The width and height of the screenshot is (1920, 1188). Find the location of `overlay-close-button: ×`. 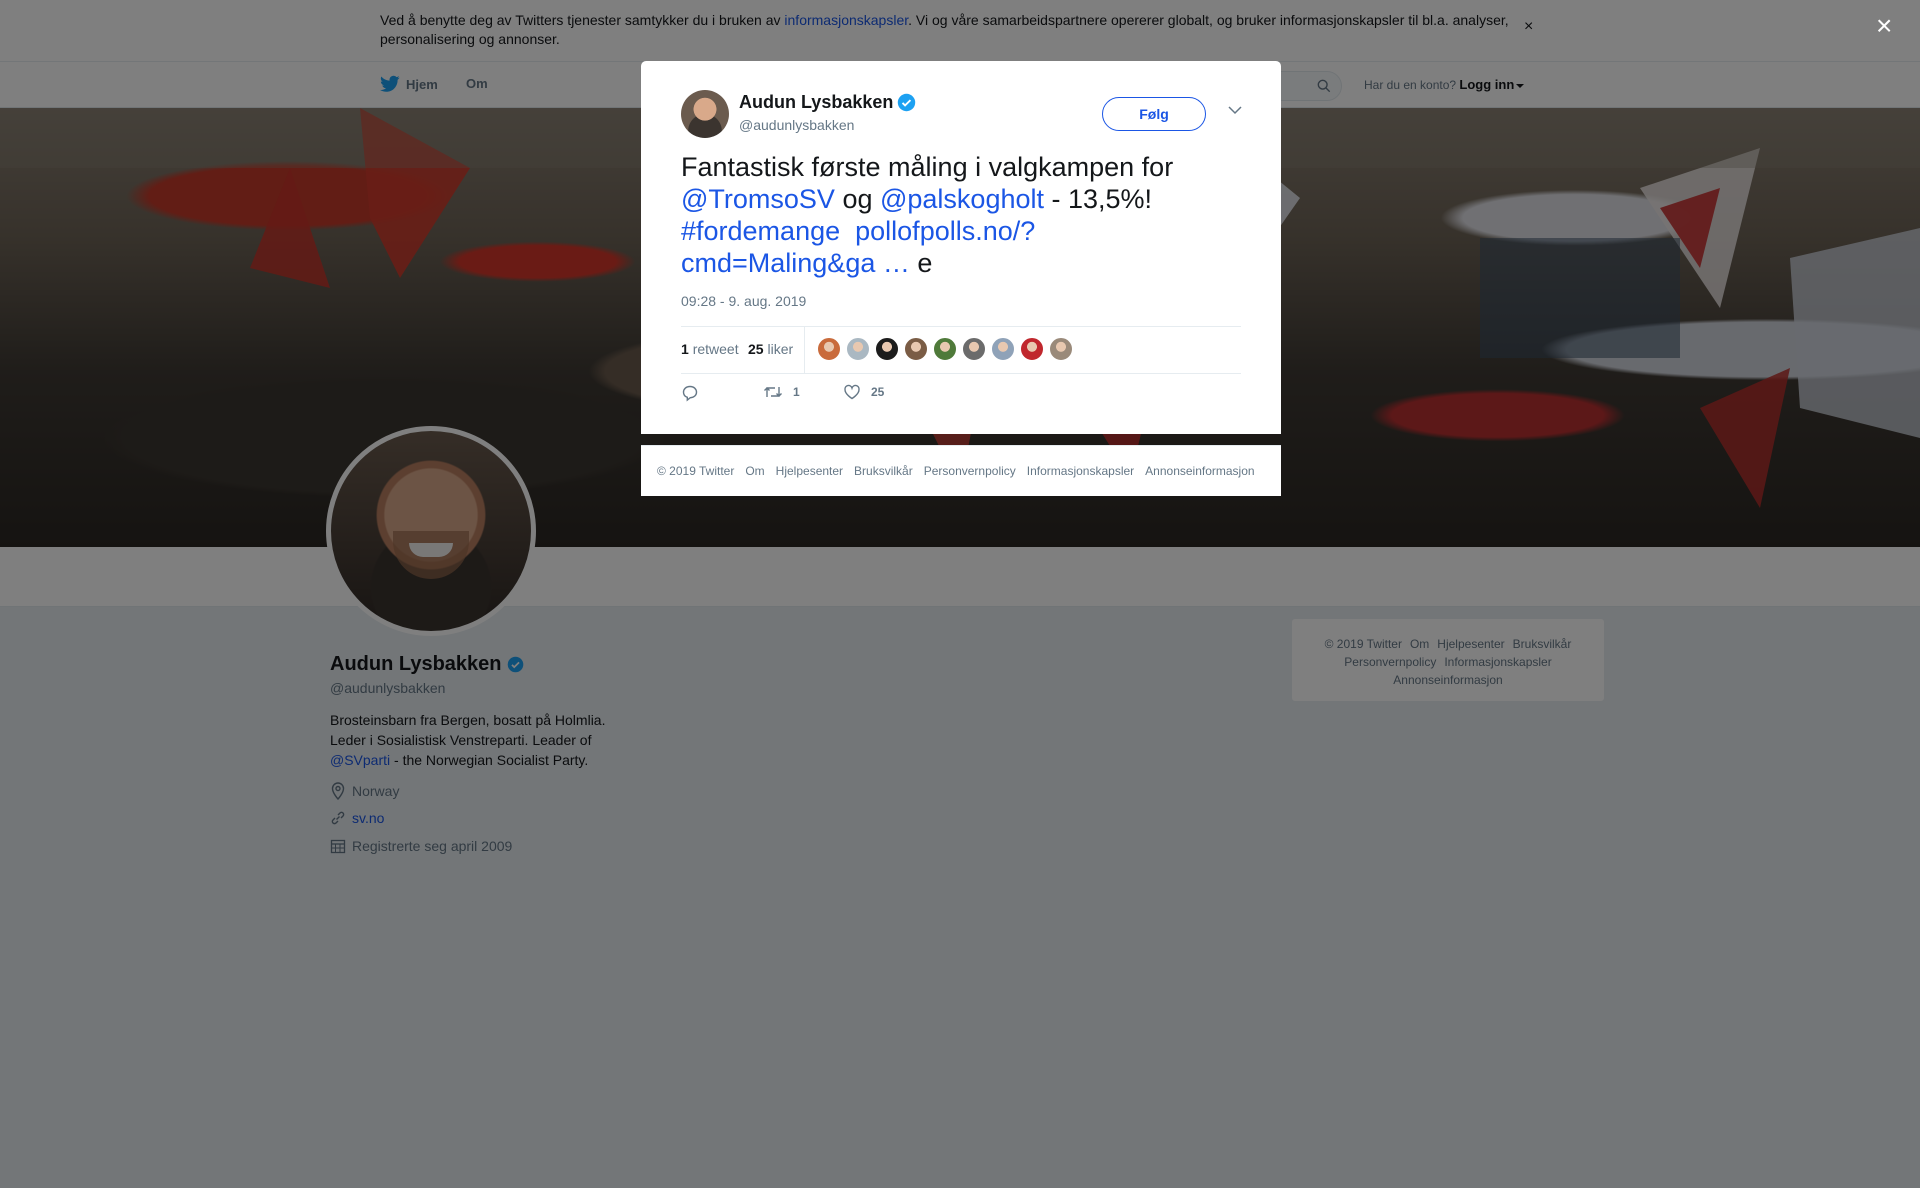

overlay-close-button: × is located at coordinates (1884, 26).